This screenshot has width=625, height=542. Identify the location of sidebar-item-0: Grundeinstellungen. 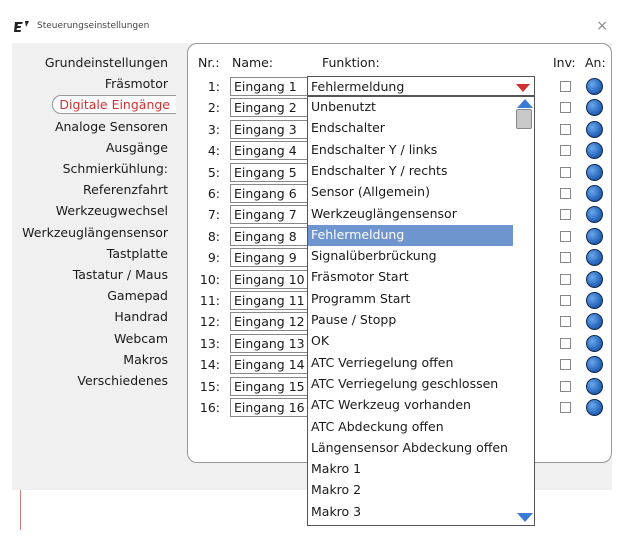
(90, 62).